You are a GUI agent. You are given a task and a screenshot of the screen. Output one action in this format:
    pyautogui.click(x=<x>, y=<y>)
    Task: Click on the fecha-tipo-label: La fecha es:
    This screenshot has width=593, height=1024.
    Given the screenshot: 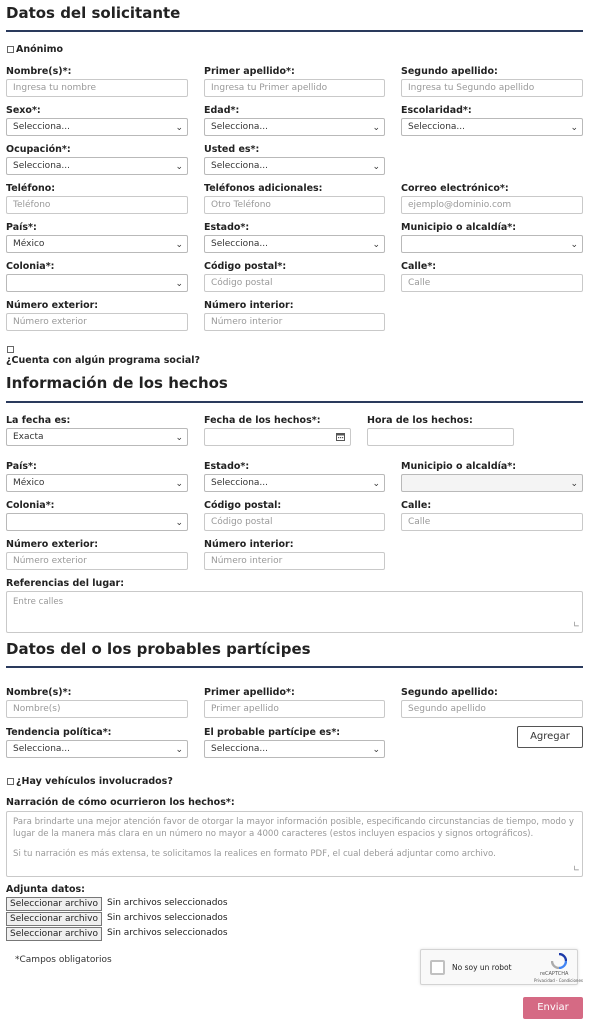 What is the action you would take?
    pyautogui.click(x=38, y=420)
    